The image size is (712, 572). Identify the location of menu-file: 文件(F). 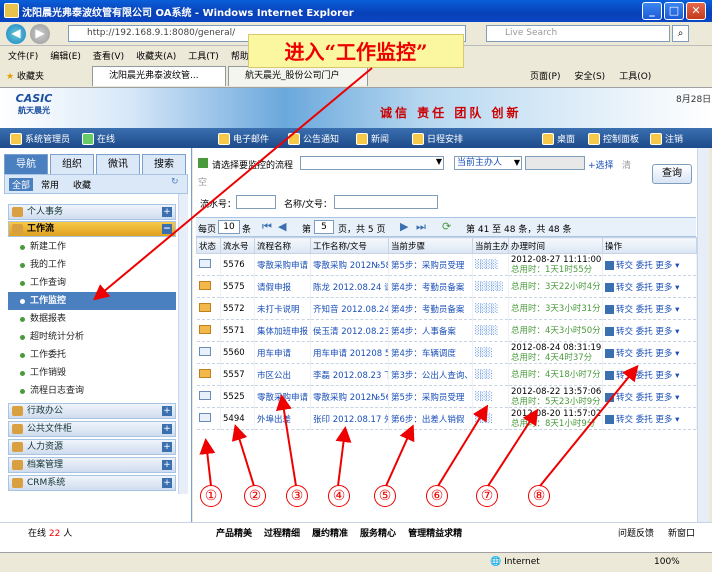
(23, 55).